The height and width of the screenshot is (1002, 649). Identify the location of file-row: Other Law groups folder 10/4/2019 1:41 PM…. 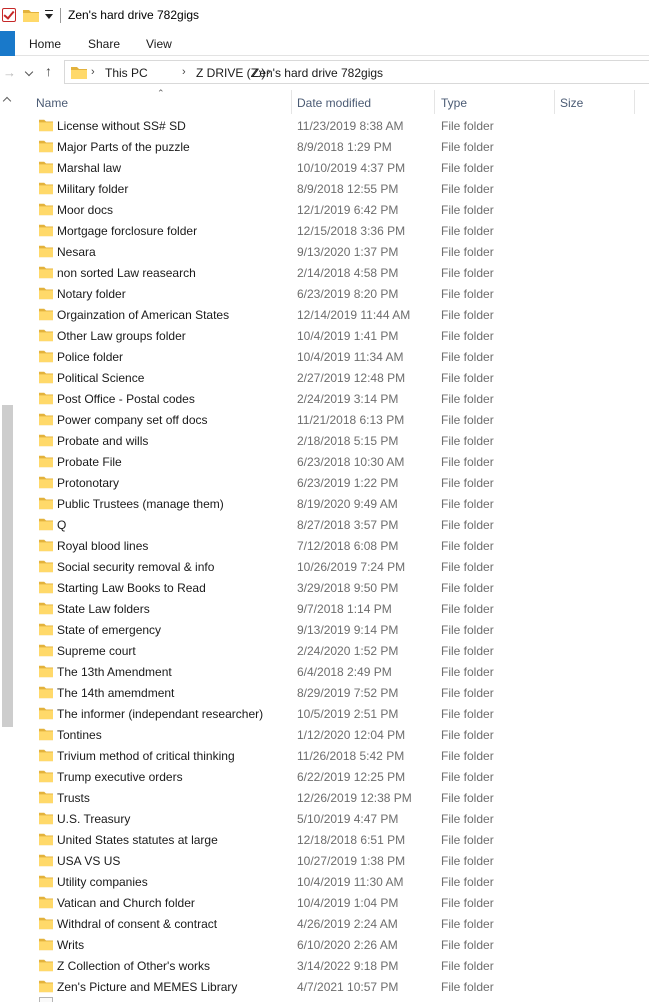
(332, 335).